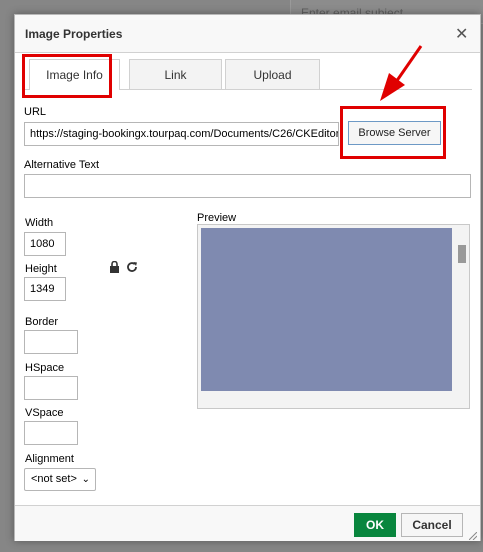 The height and width of the screenshot is (552, 483). Describe the element at coordinates (217, 218) in the screenshot. I see `preview-label: Preview` at that location.